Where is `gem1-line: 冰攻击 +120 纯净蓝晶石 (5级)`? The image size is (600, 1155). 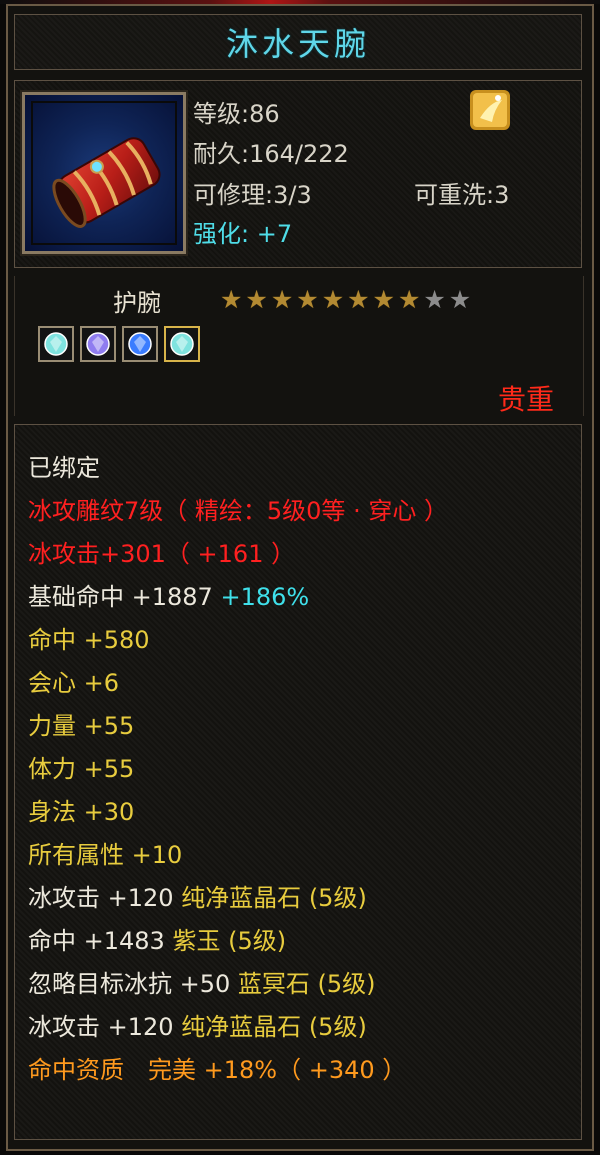 gem1-line: 冰攻击 +120 纯净蓝晶石 (5级) is located at coordinates (197, 898).